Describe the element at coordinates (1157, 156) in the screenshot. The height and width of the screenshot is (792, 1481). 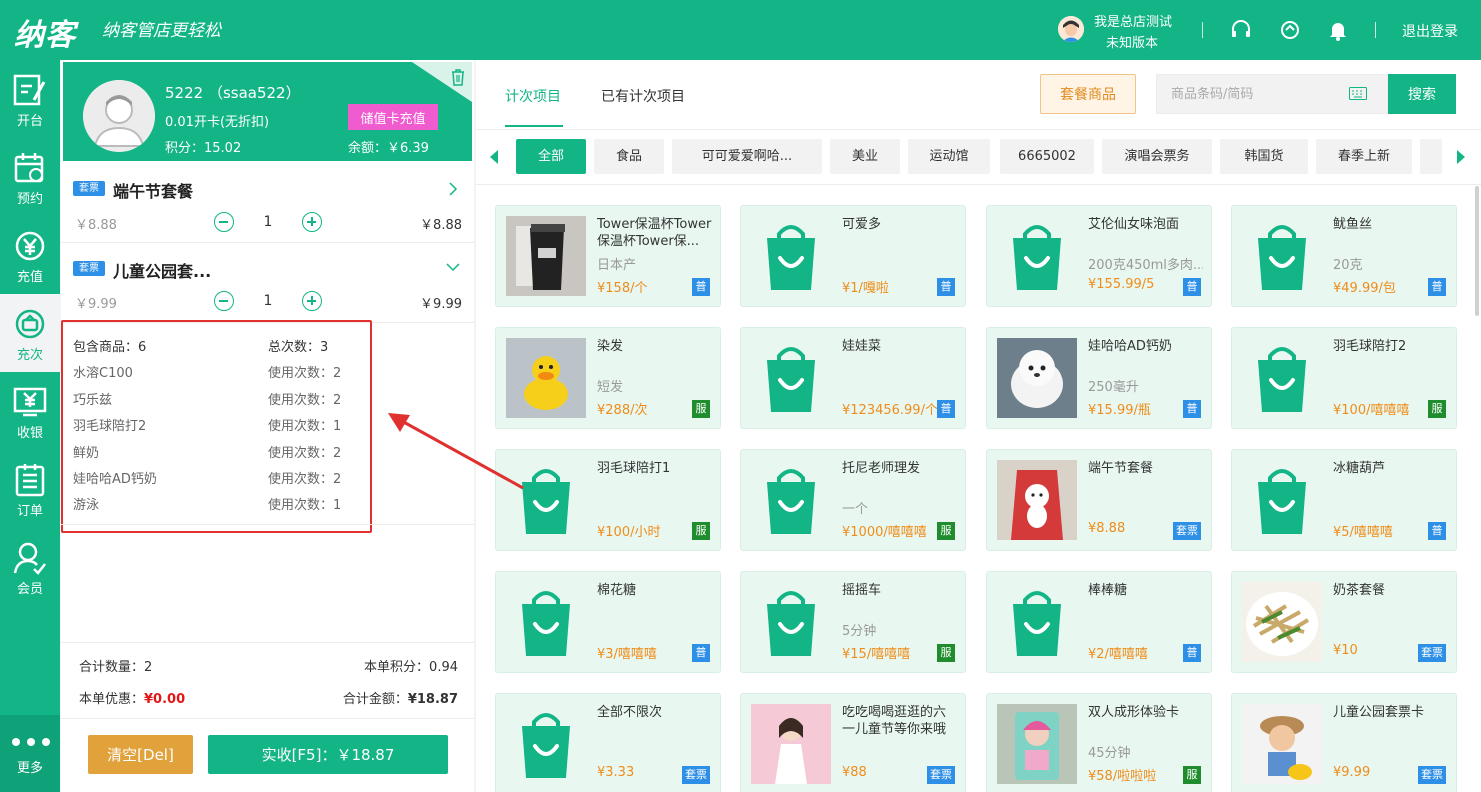
I see `category-item: 演唱会票务` at that location.